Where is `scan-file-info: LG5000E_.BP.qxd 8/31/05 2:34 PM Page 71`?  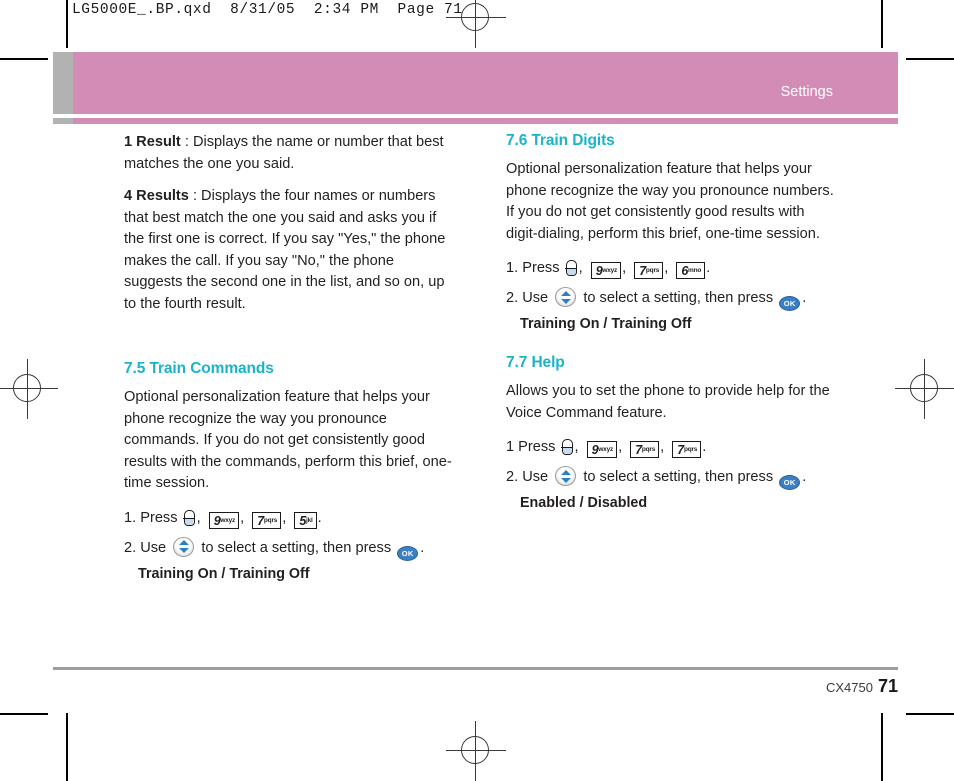
scan-file-info: LG5000E_.BP.qxd 8/31/05 2:34 PM Page 71 is located at coordinates (267, 10).